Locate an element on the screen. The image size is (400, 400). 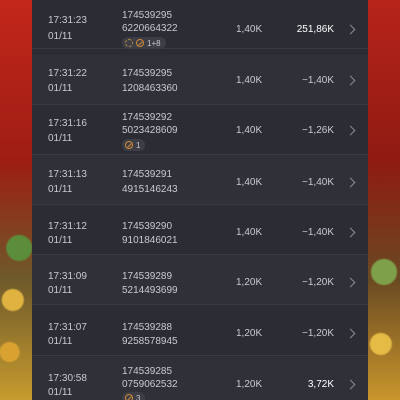
badge-count: 1 is located at coordinates (138, 145).